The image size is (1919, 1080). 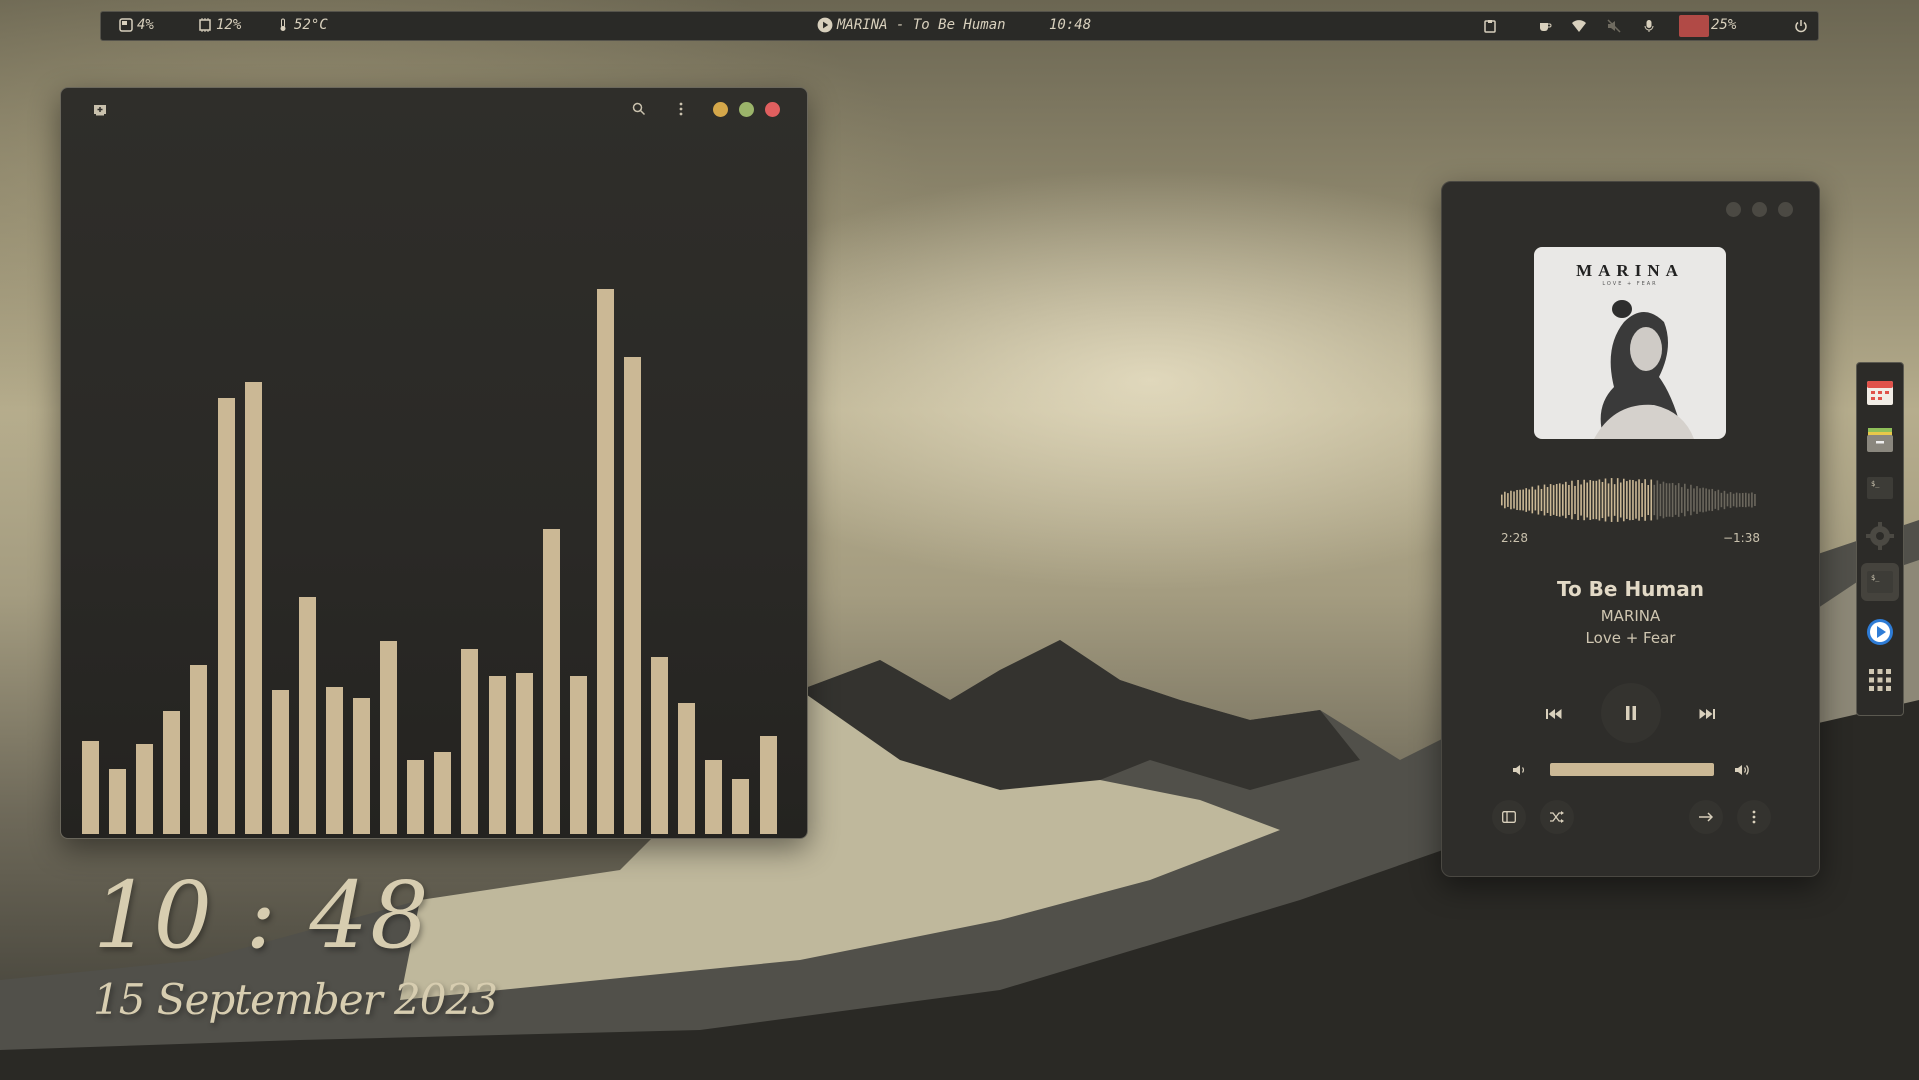 What do you see at coordinates (1579, 26) in the screenshot?
I see `wifi-icon` at bounding box center [1579, 26].